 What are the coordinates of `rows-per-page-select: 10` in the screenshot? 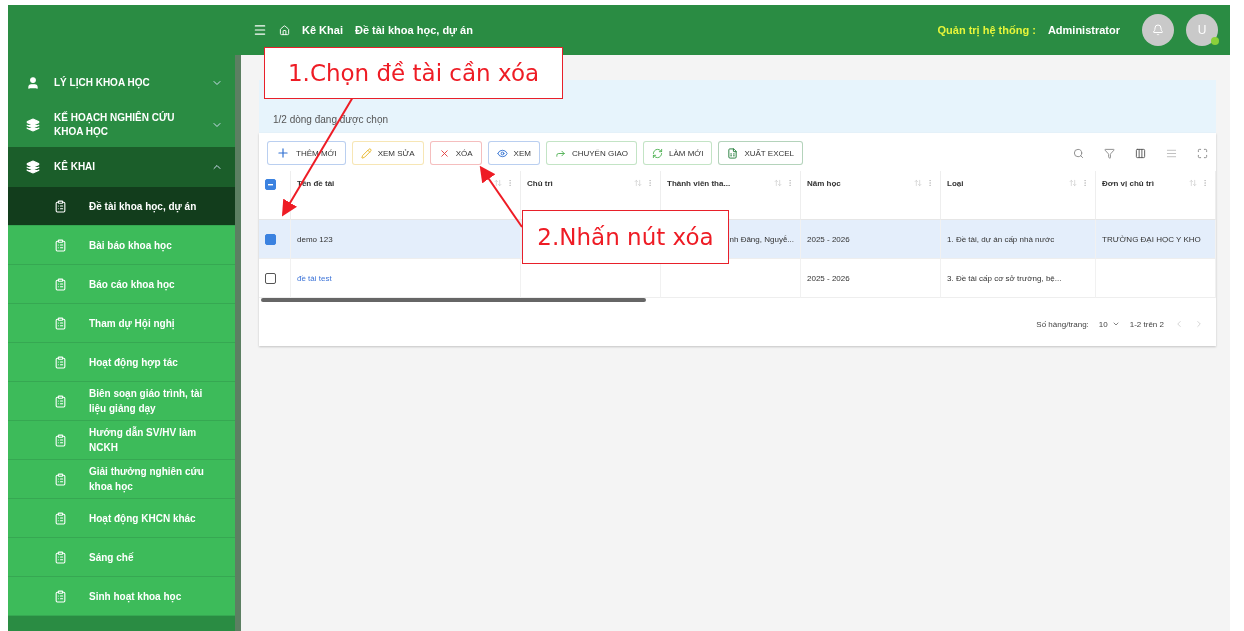 It's located at (1109, 324).